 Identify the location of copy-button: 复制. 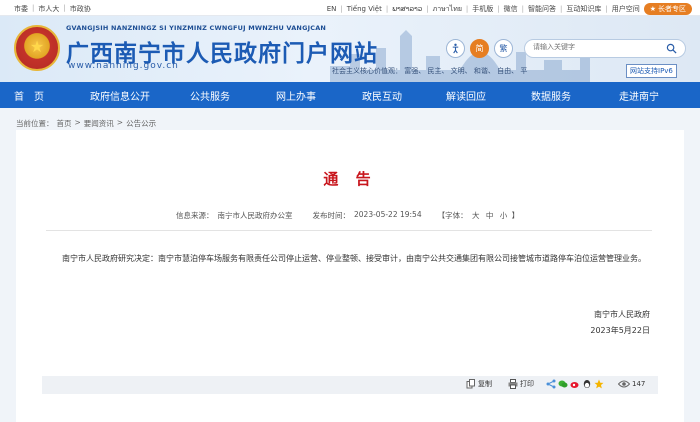
(479, 384).